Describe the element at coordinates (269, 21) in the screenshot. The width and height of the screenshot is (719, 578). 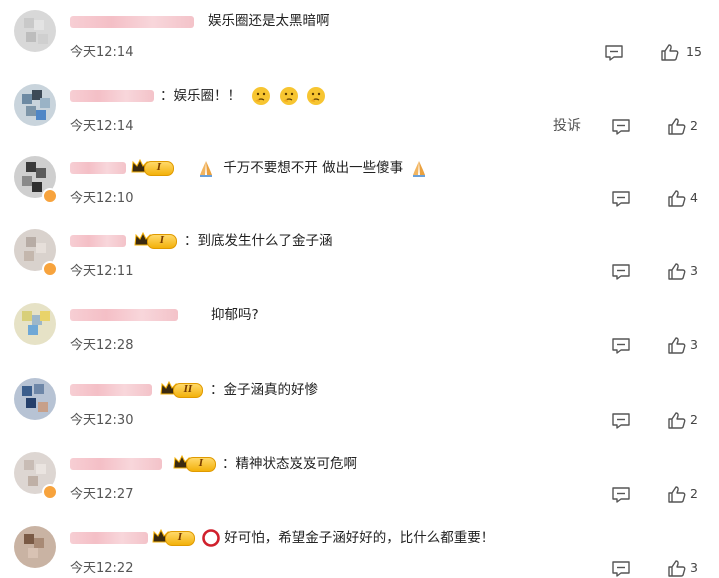
I see `comment-text: 娱乐圈还是太黑暗啊` at that location.